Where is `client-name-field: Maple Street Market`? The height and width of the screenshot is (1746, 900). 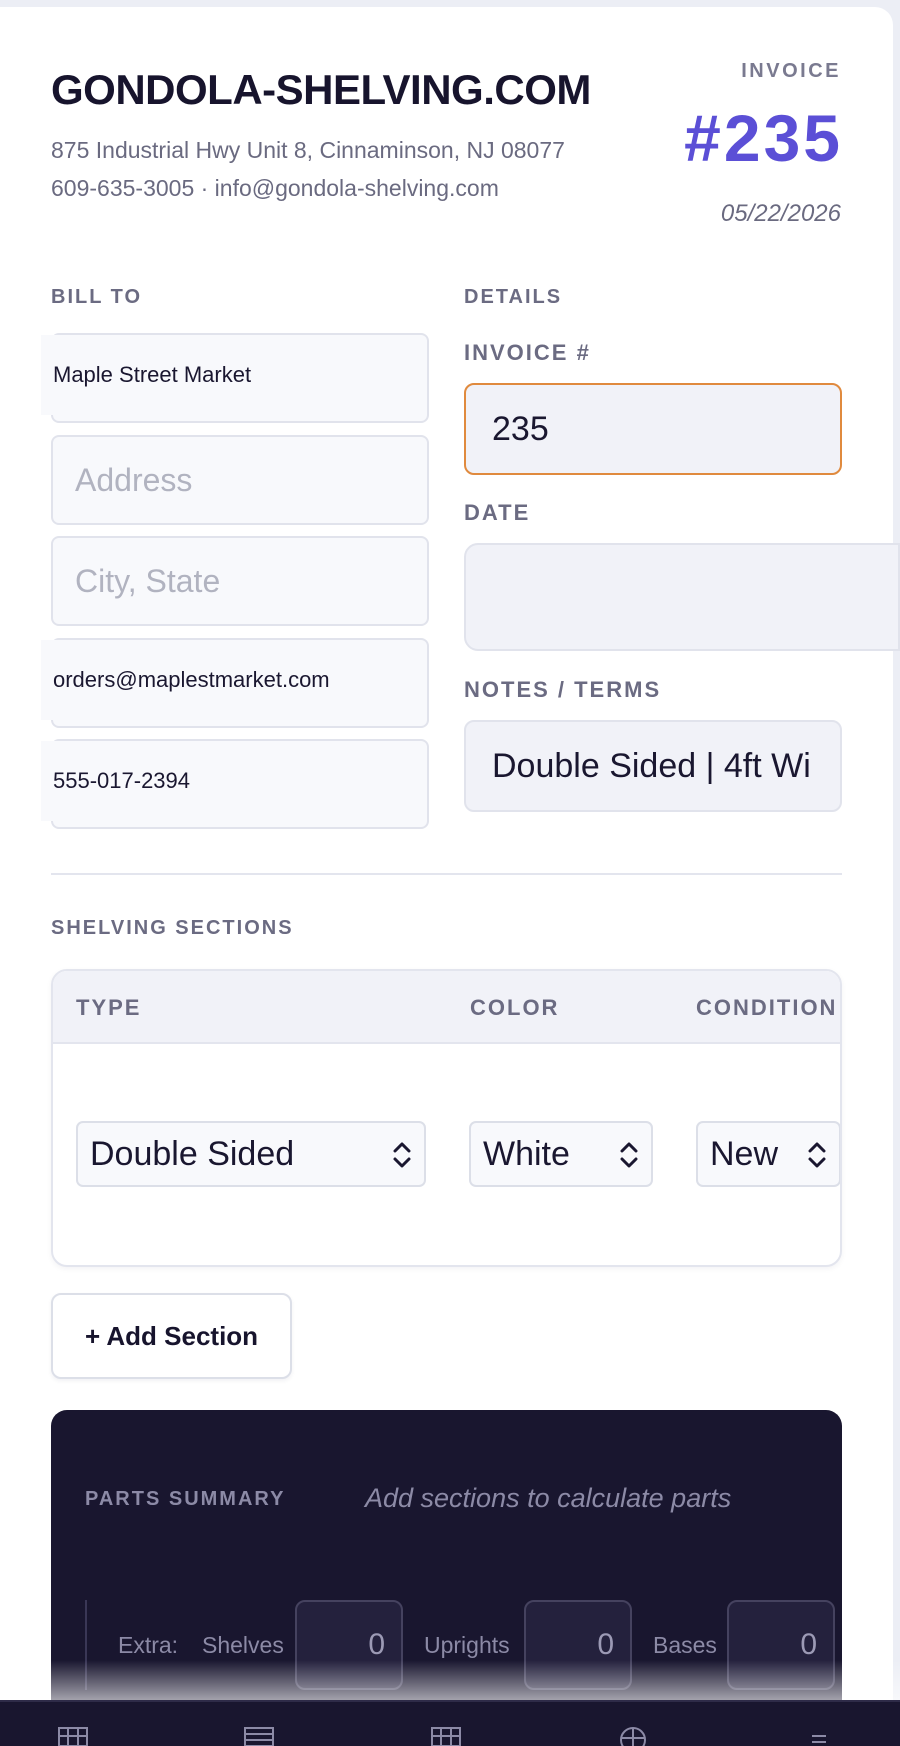
client-name-field: Maple Street Market is located at coordinates (235, 378).